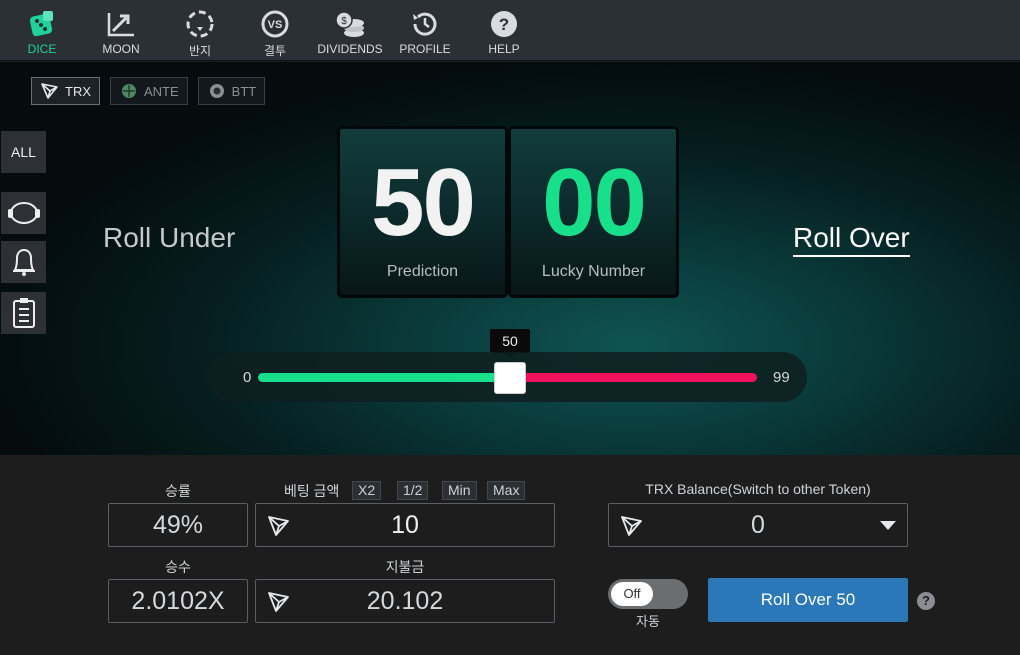  What do you see at coordinates (459, 490) in the screenshot?
I see `bet-min-button: Min` at bounding box center [459, 490].